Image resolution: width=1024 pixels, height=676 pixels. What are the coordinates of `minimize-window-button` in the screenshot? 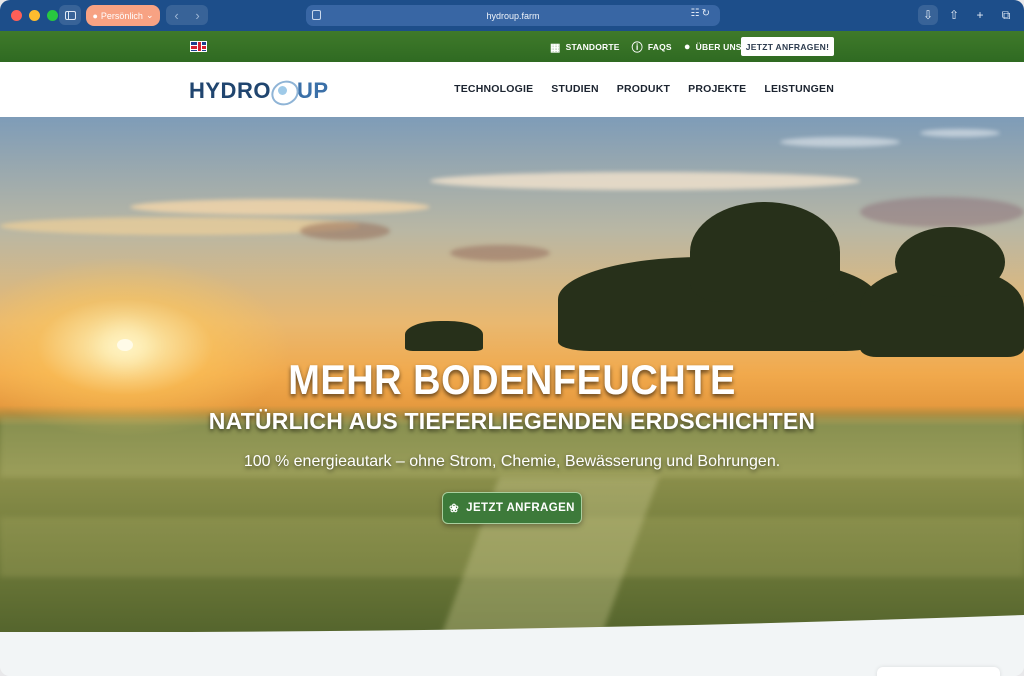 It's located at (34, 15).